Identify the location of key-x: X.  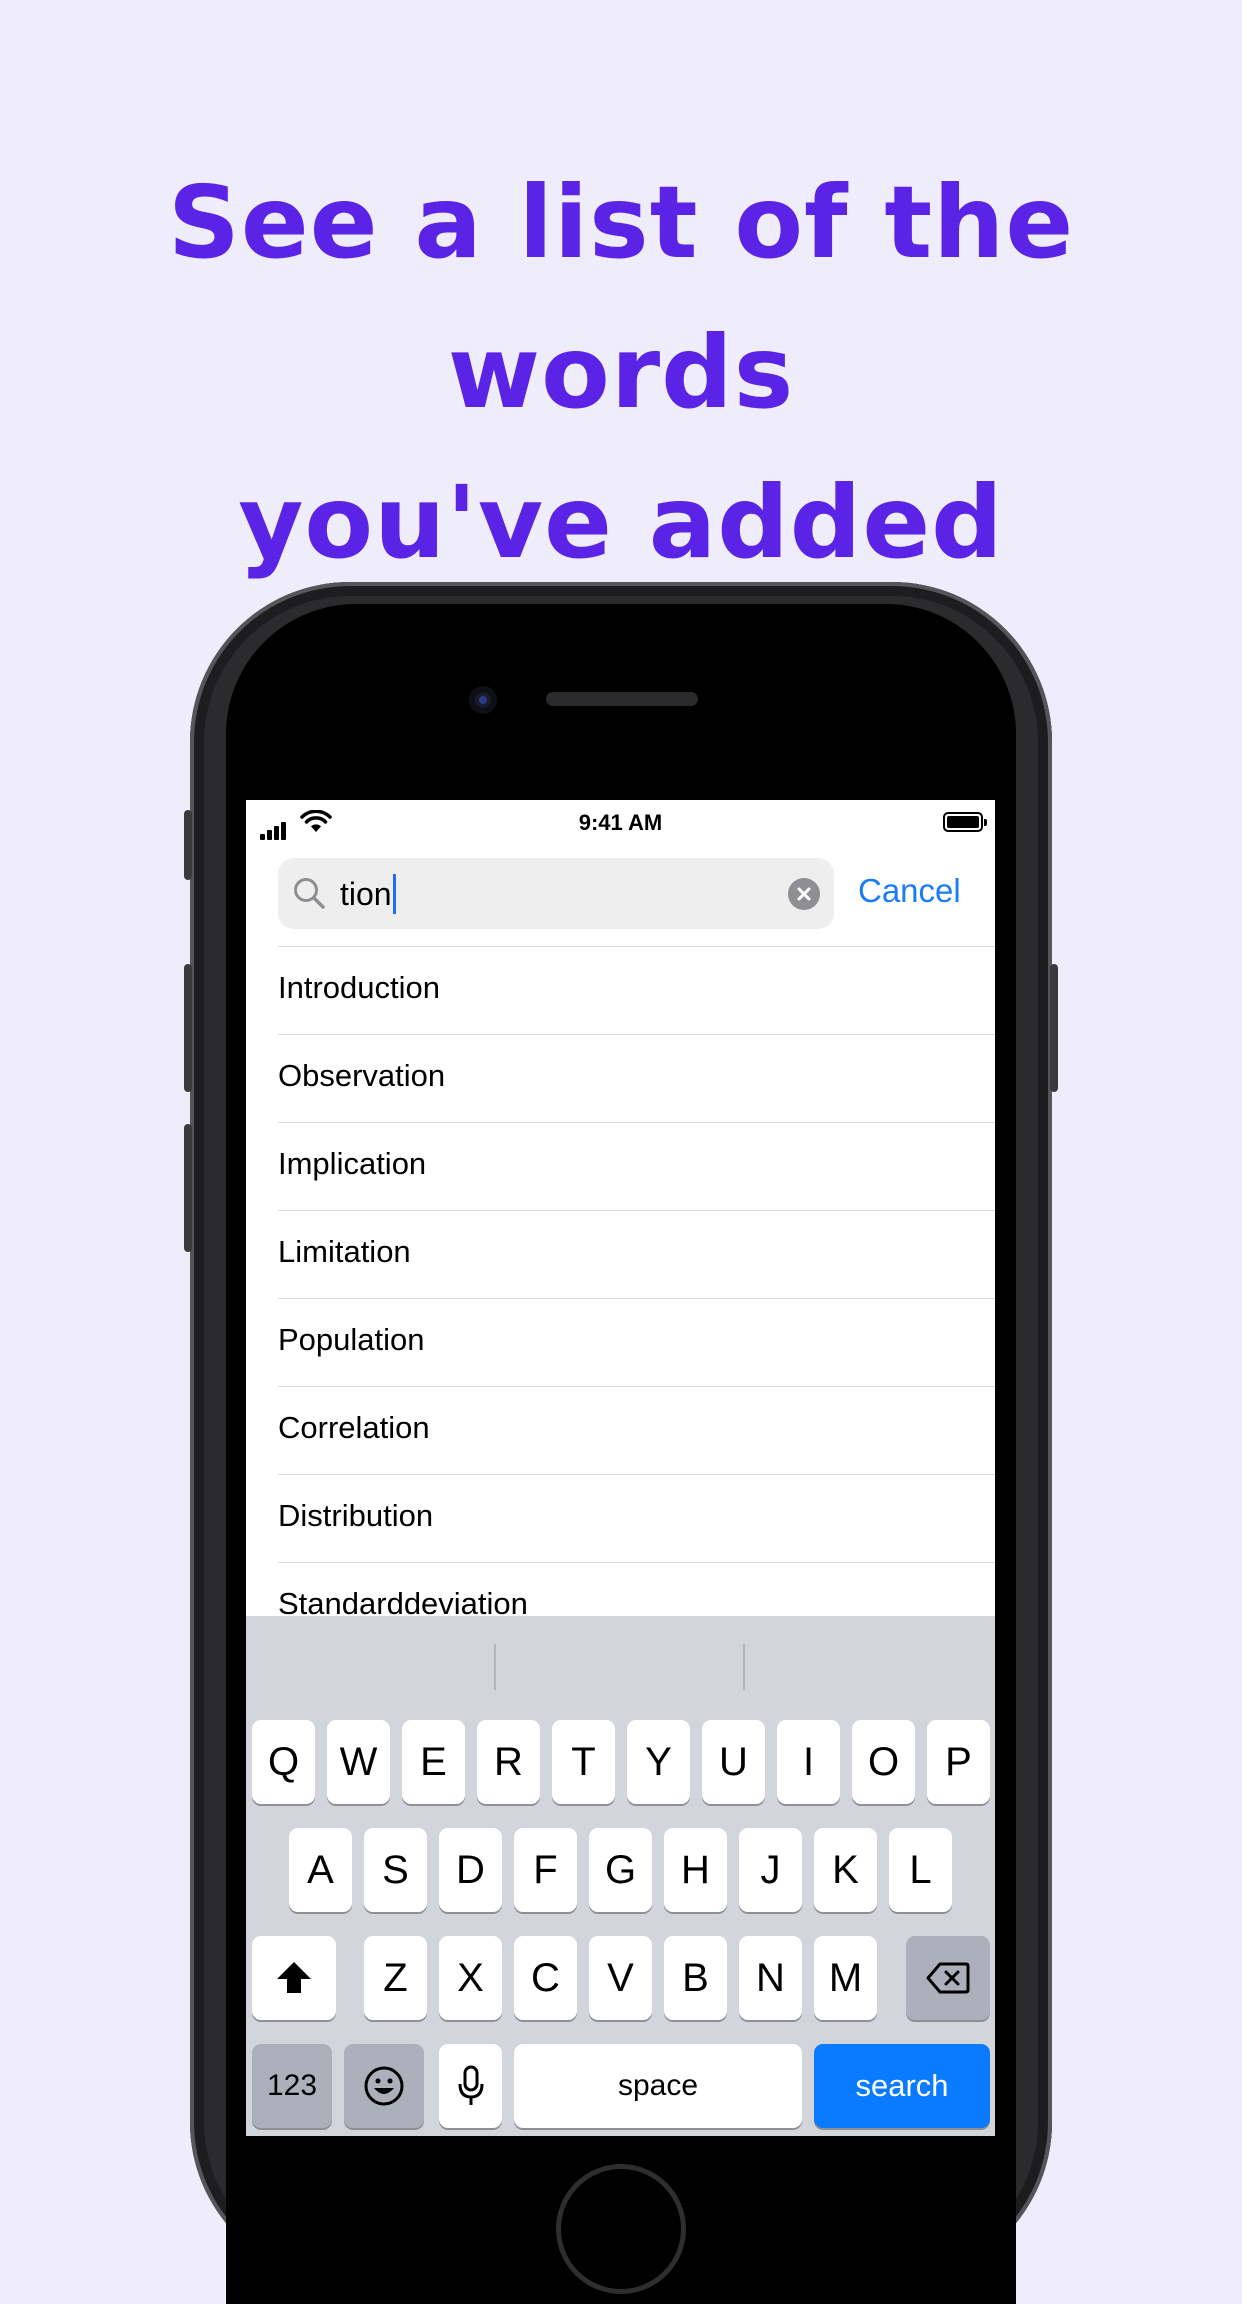
(470, 1978).